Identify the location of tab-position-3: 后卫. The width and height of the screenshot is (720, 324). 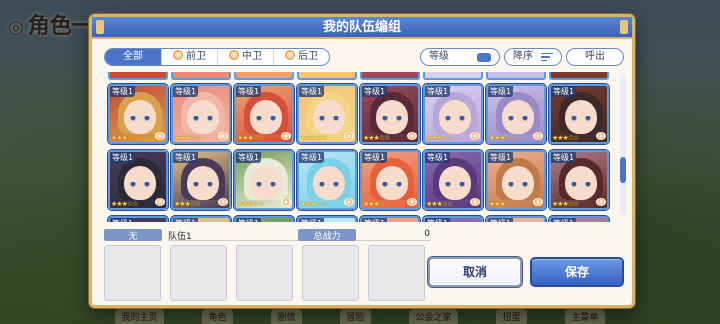
(301, 57).